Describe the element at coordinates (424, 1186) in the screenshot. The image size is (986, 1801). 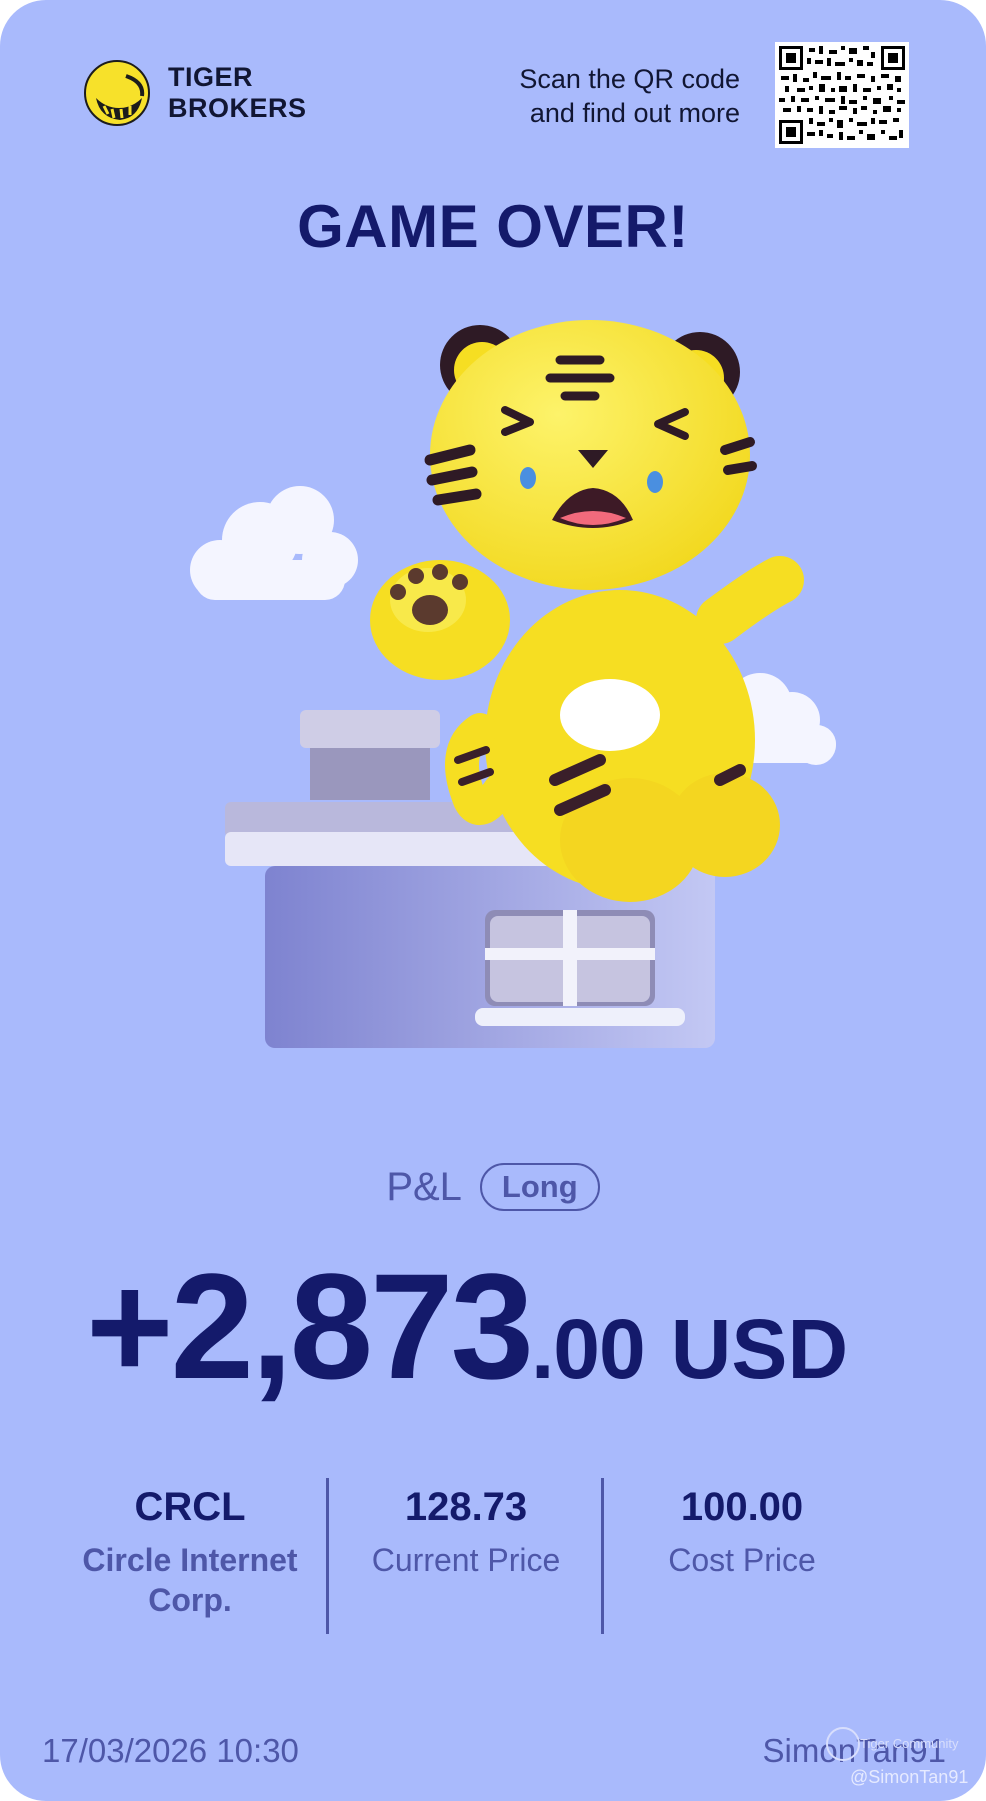
I see `pnl-label: P&L` at that location.